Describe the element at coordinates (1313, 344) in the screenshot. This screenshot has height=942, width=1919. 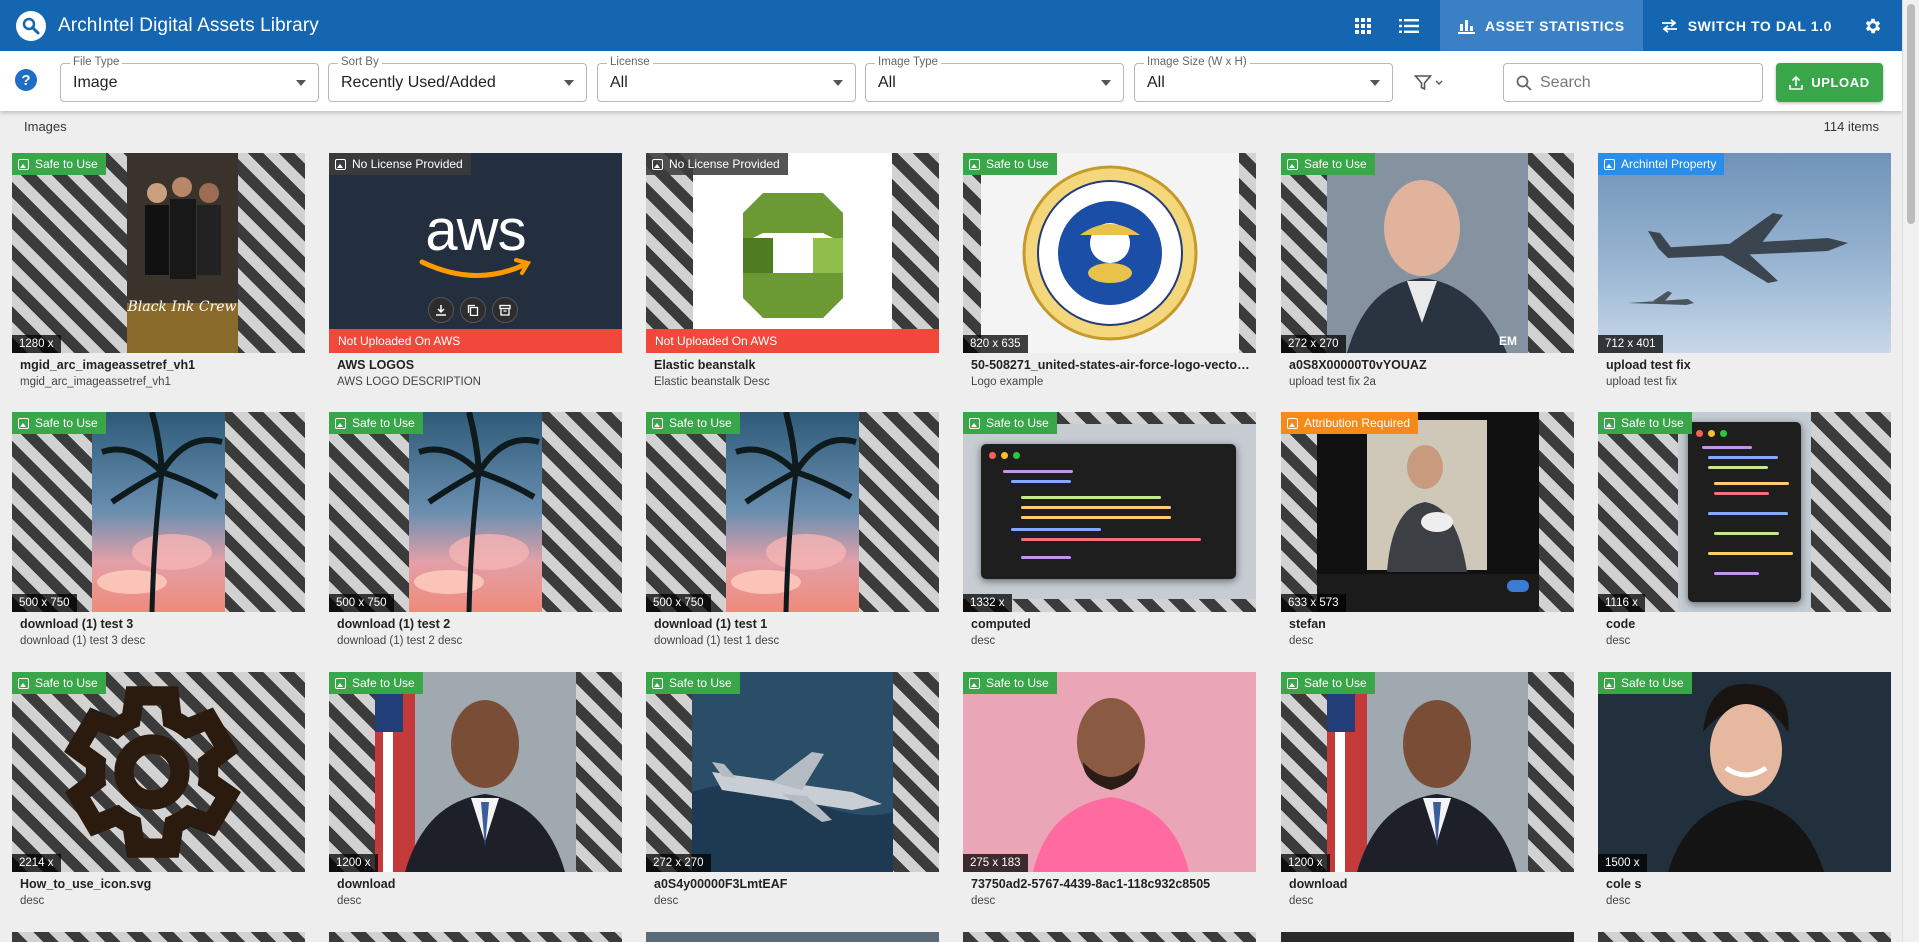
I see `image-dimensions: 272 x 270` at that location.